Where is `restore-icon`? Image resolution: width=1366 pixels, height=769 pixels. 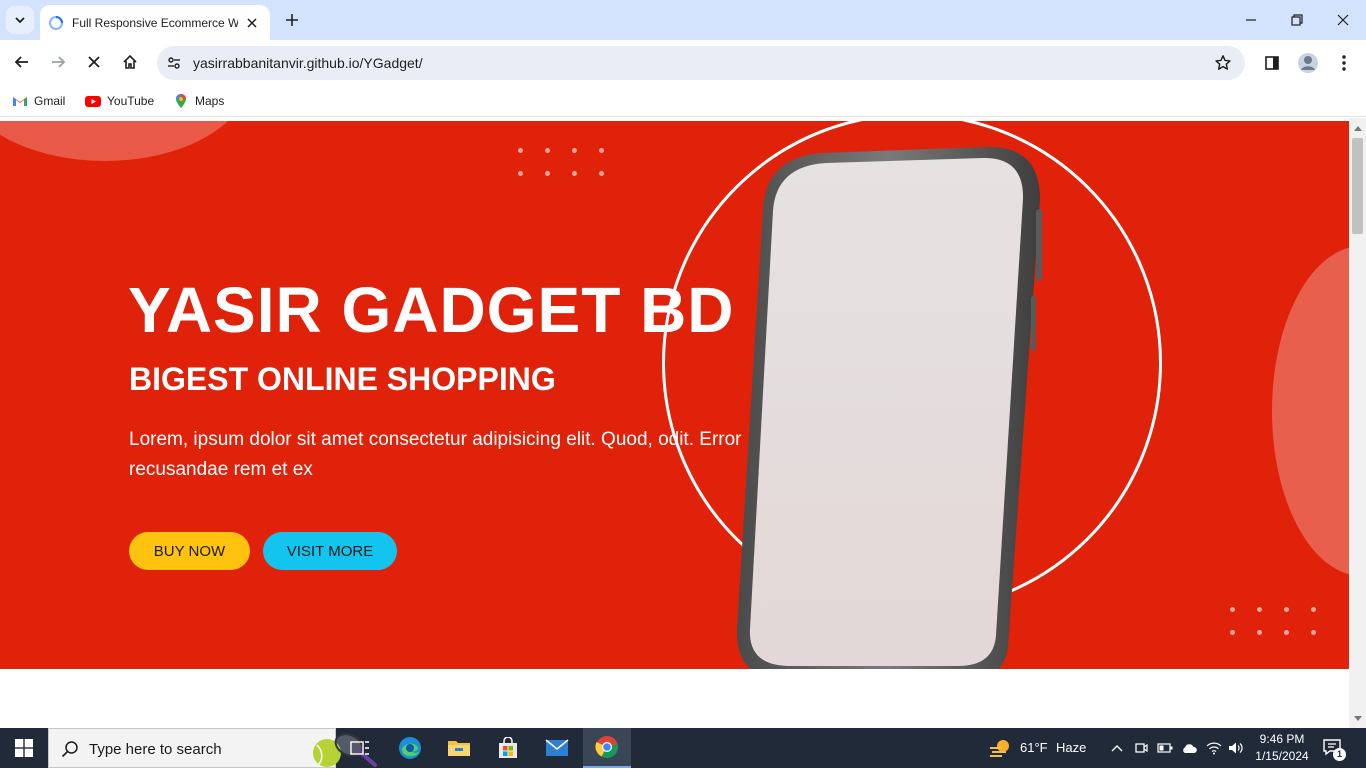
restore-icon is located at coordinates (1297, 20).